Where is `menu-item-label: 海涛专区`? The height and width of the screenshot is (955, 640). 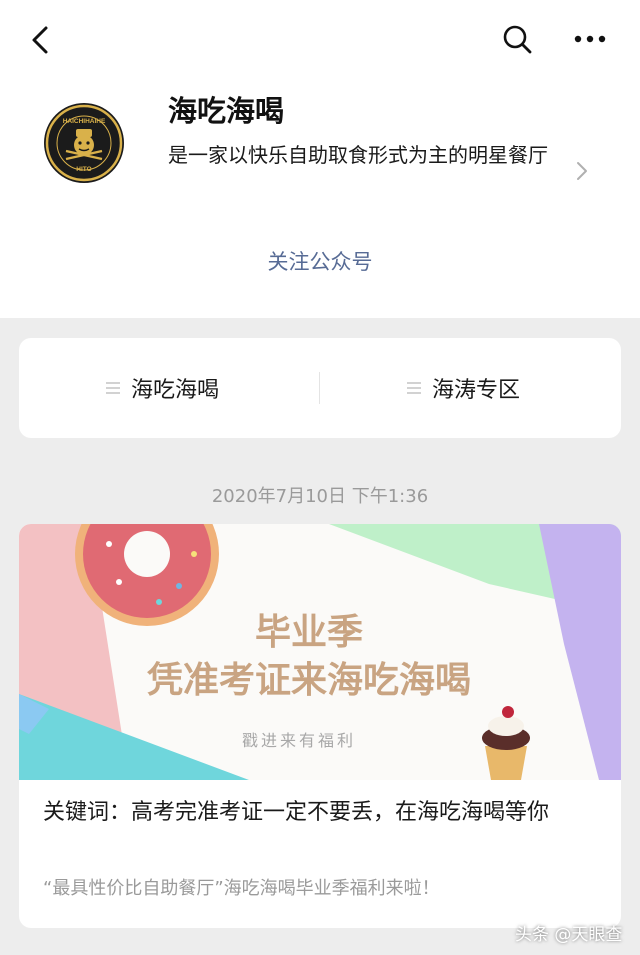 menu-item-label: 海涛专区 is located at coordinates (476, 390).